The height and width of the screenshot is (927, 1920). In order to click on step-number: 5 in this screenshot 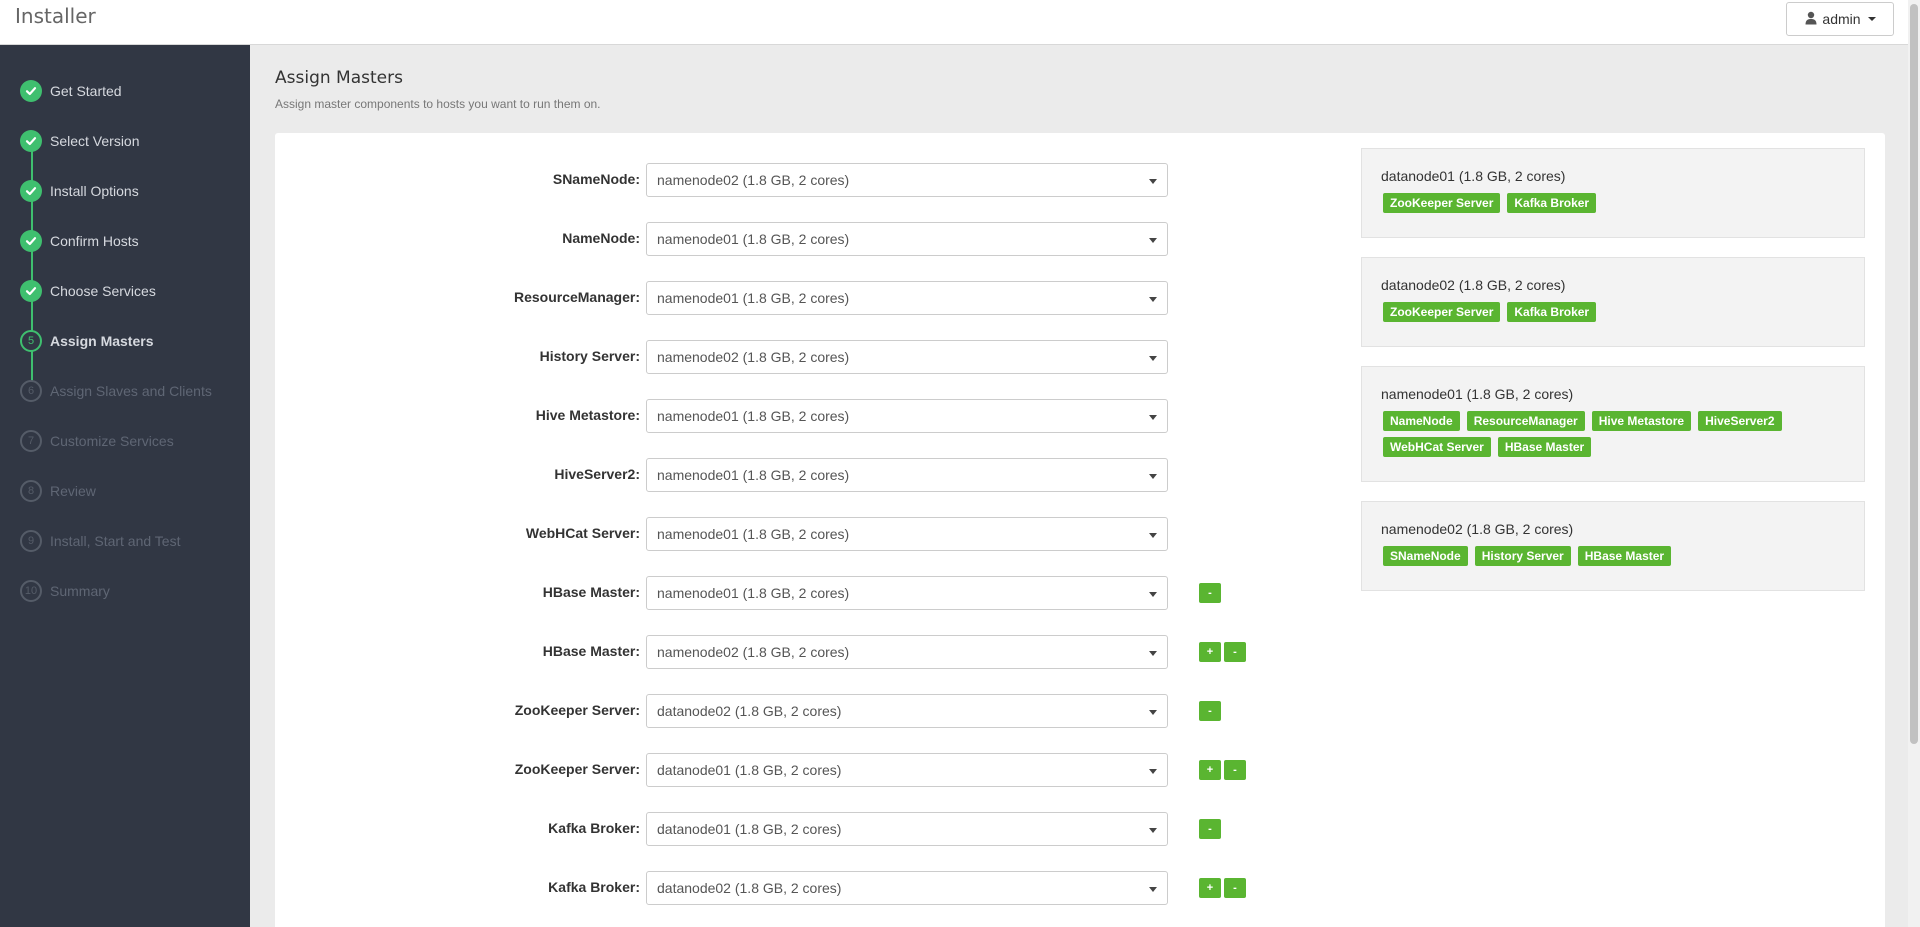, I will do `click(31, 341)`.